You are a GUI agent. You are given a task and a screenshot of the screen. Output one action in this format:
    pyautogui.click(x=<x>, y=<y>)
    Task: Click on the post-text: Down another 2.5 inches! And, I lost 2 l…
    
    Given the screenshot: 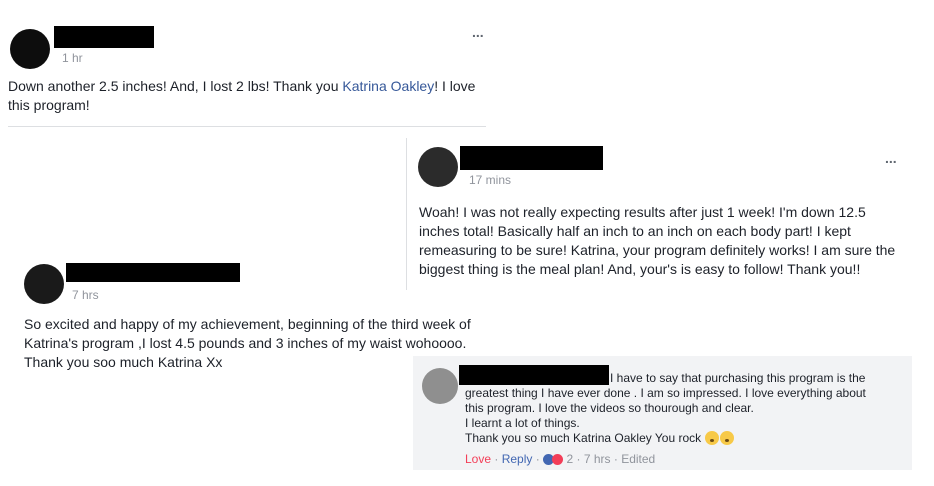 What is the action you would take?
    pyautogui.click(x=246, y=96)
    